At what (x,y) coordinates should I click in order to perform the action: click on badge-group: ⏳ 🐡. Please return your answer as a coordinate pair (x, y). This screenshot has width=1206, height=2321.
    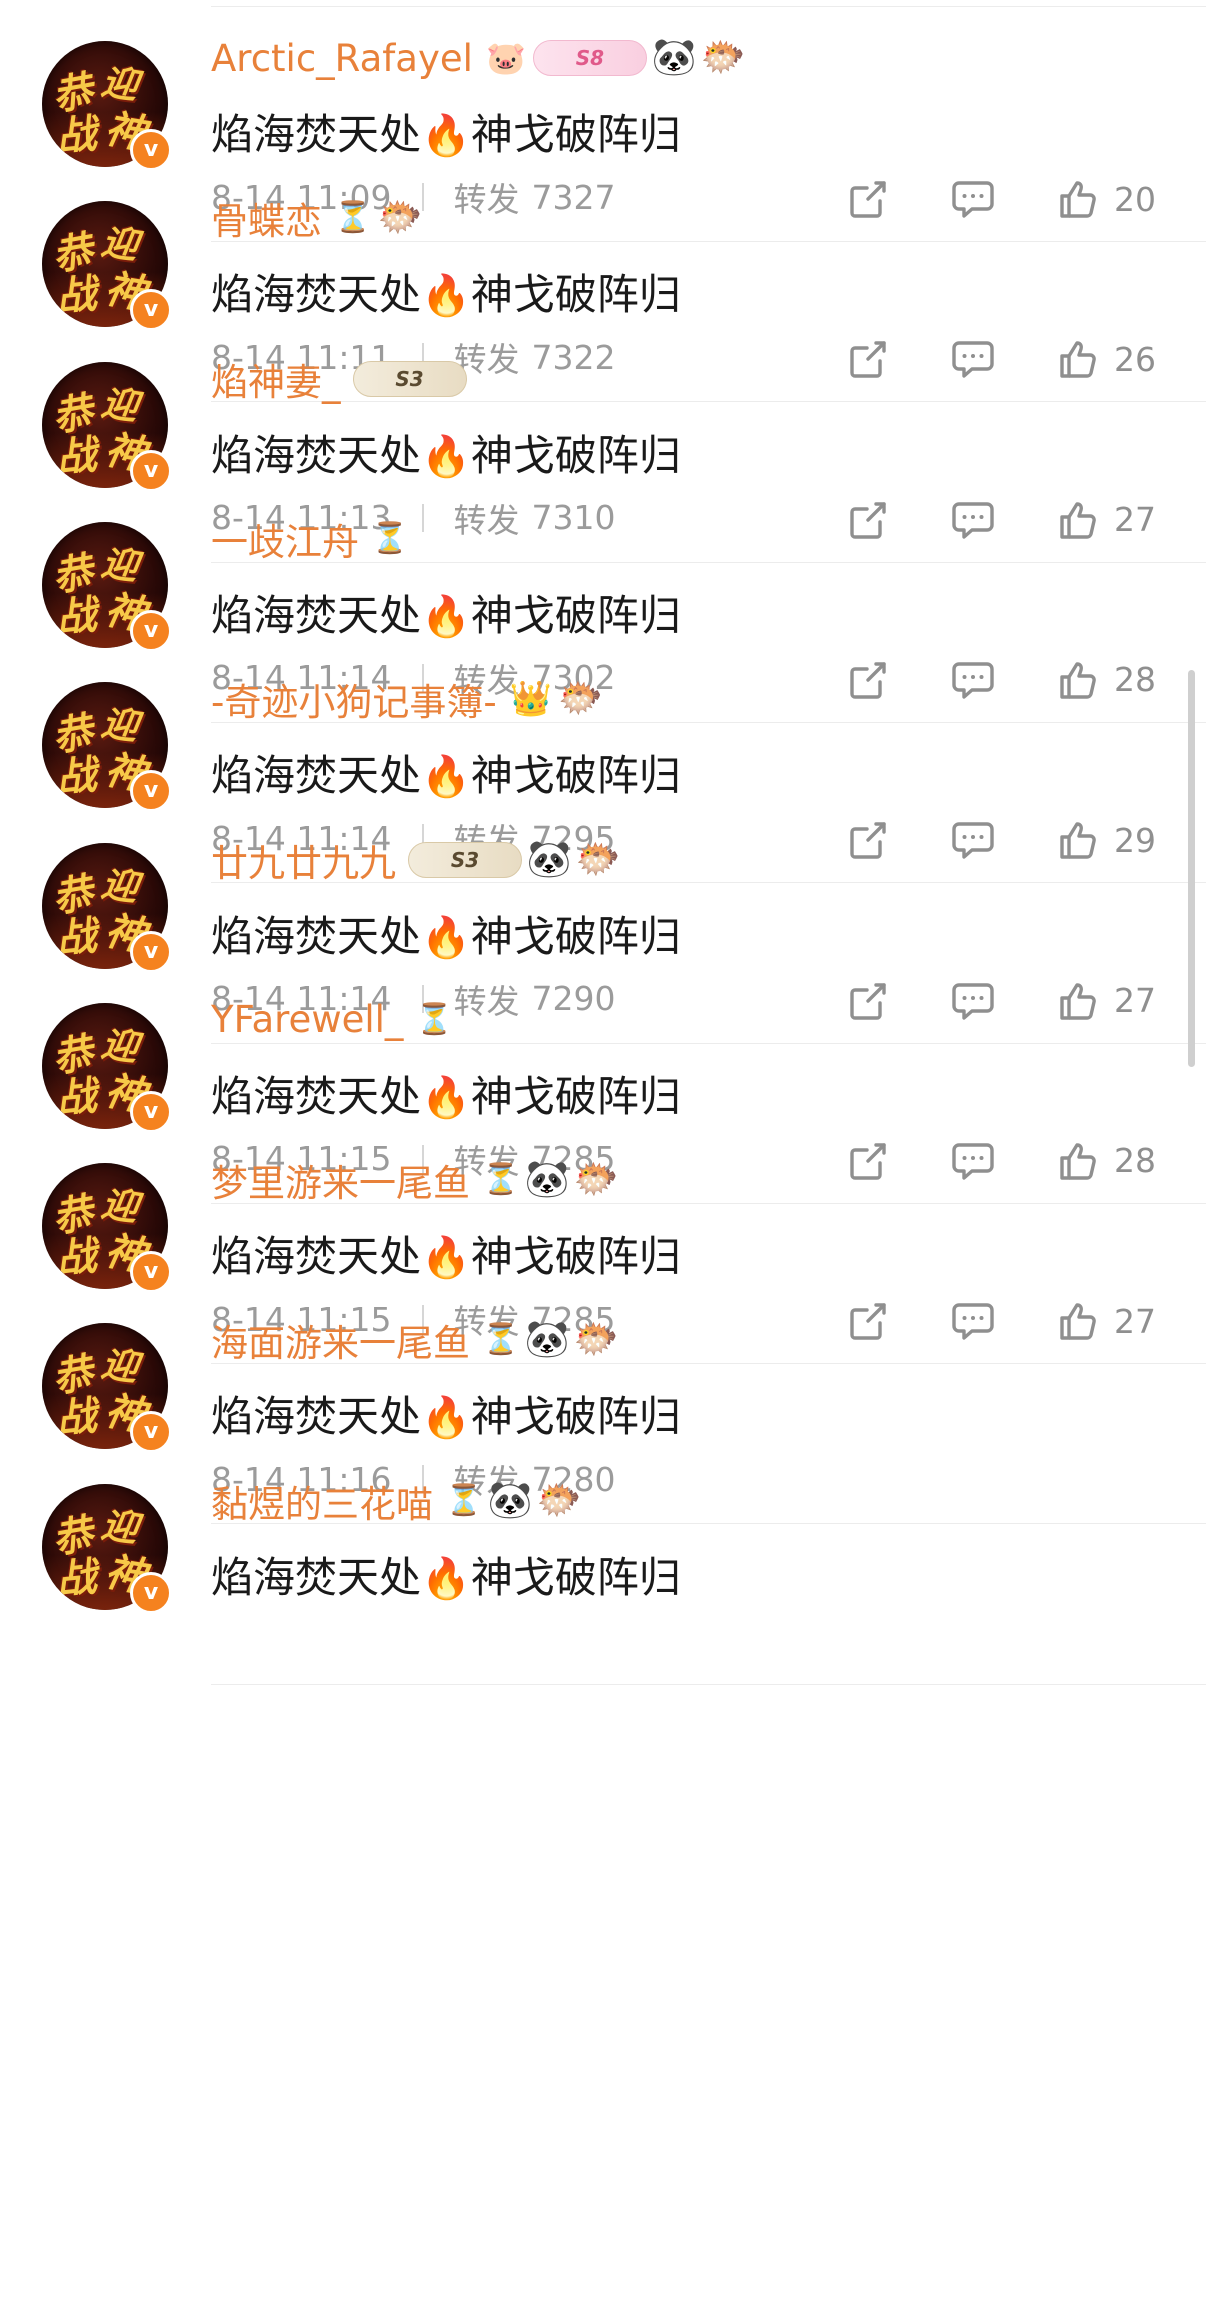
    Looking at the image, I should click on (378, 218).